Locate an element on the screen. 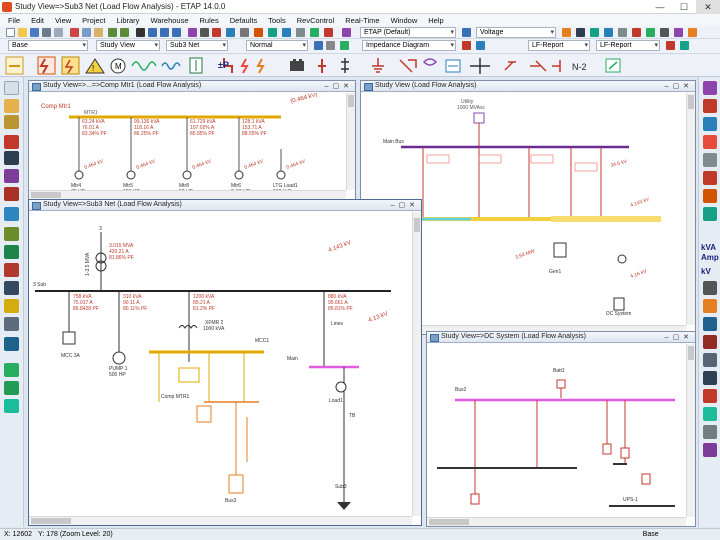 The width and height of the screenshot is (720, 540). print-preview-icon is located at coordinates (58, 32).